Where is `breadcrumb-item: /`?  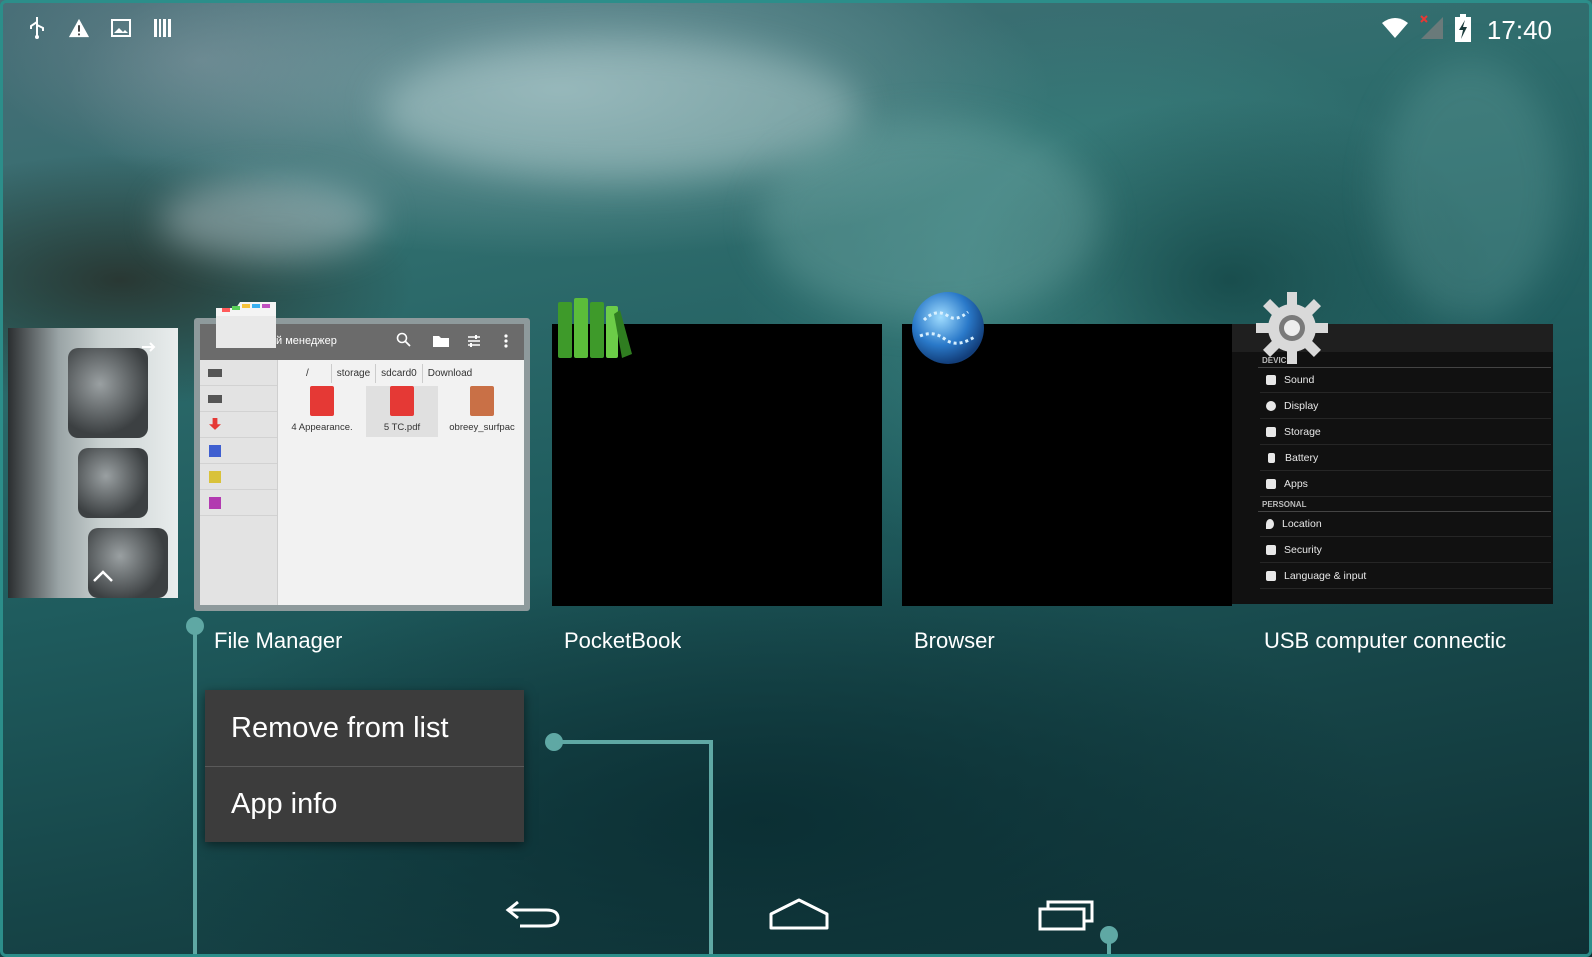 breadcrumb-item: / is located at coordinates (308, 373).